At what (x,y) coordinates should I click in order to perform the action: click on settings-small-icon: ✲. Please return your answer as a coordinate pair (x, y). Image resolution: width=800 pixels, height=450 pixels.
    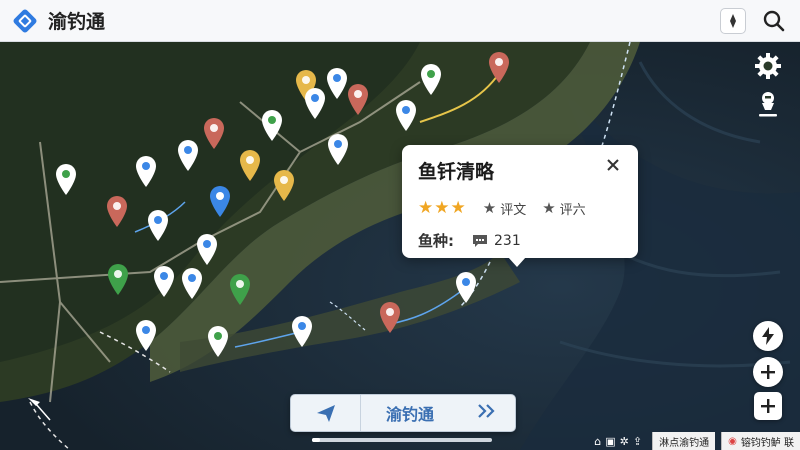
    Looking at the image, I should click on (624, 441).